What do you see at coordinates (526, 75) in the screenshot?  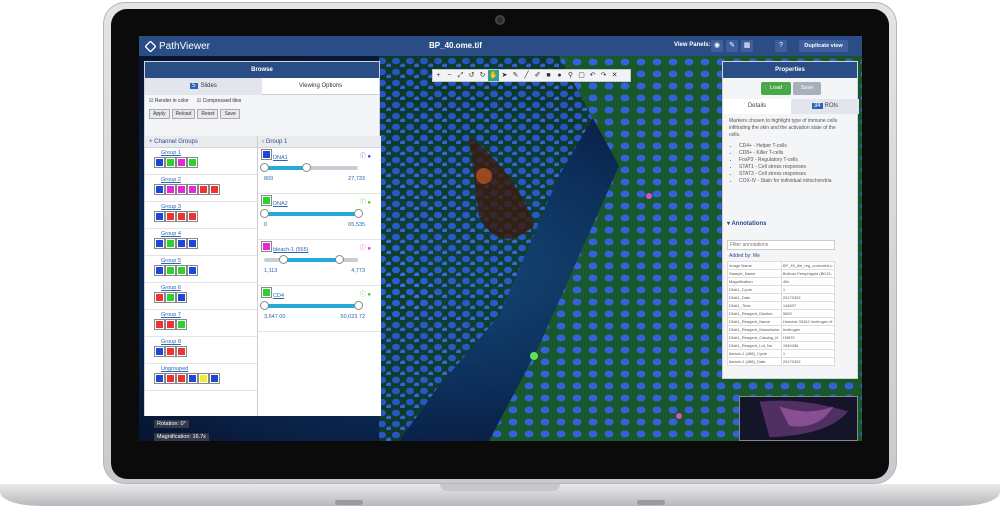 I see `line-icon: ╱` at bounding box center [526, 75].